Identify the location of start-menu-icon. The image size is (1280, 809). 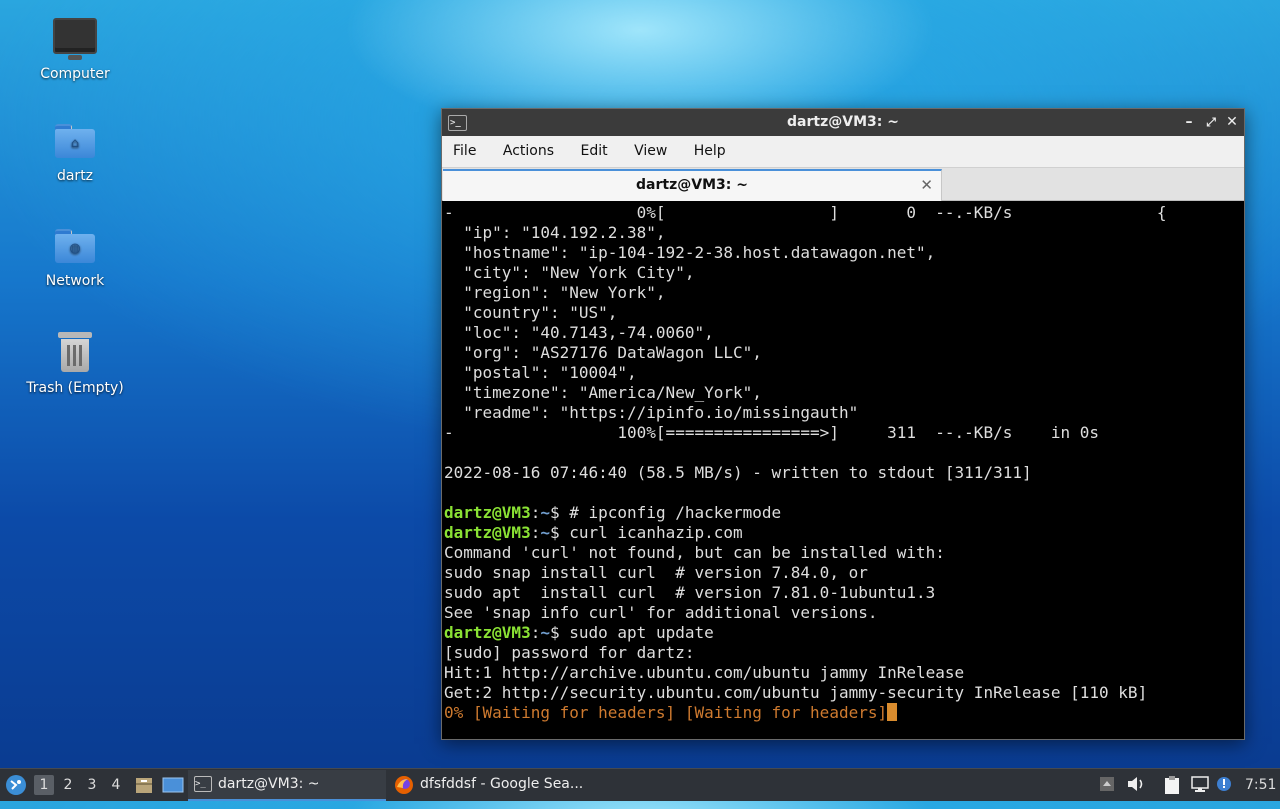
(16, 785).